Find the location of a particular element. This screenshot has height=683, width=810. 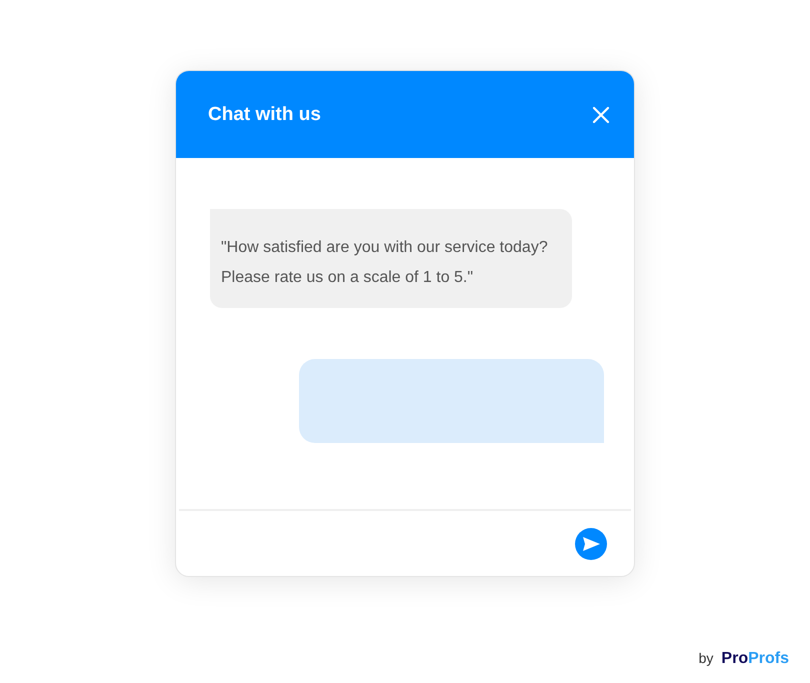

close-icon is located at coordinates (601, 115).